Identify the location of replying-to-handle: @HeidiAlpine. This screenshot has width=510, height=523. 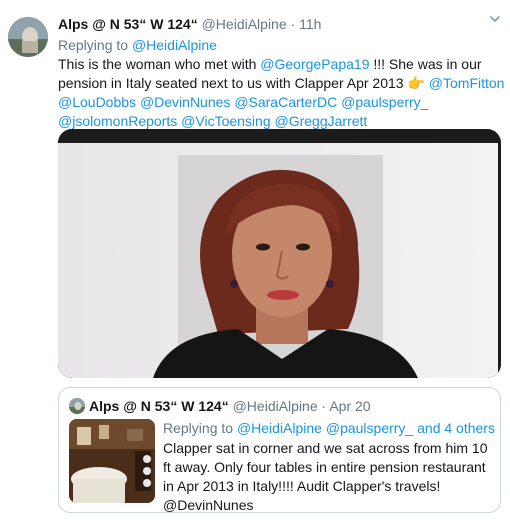
(174, 45).